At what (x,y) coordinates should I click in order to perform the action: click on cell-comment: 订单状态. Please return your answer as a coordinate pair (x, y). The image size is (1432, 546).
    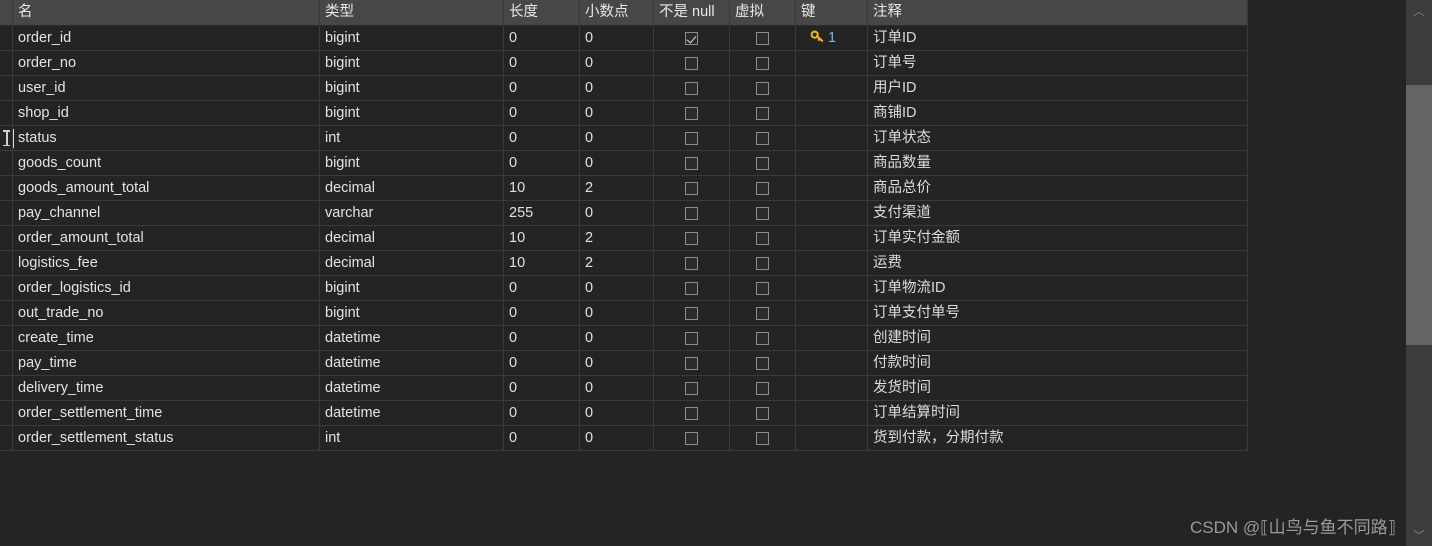
    Looking at the image, I should click on (1057, 138).